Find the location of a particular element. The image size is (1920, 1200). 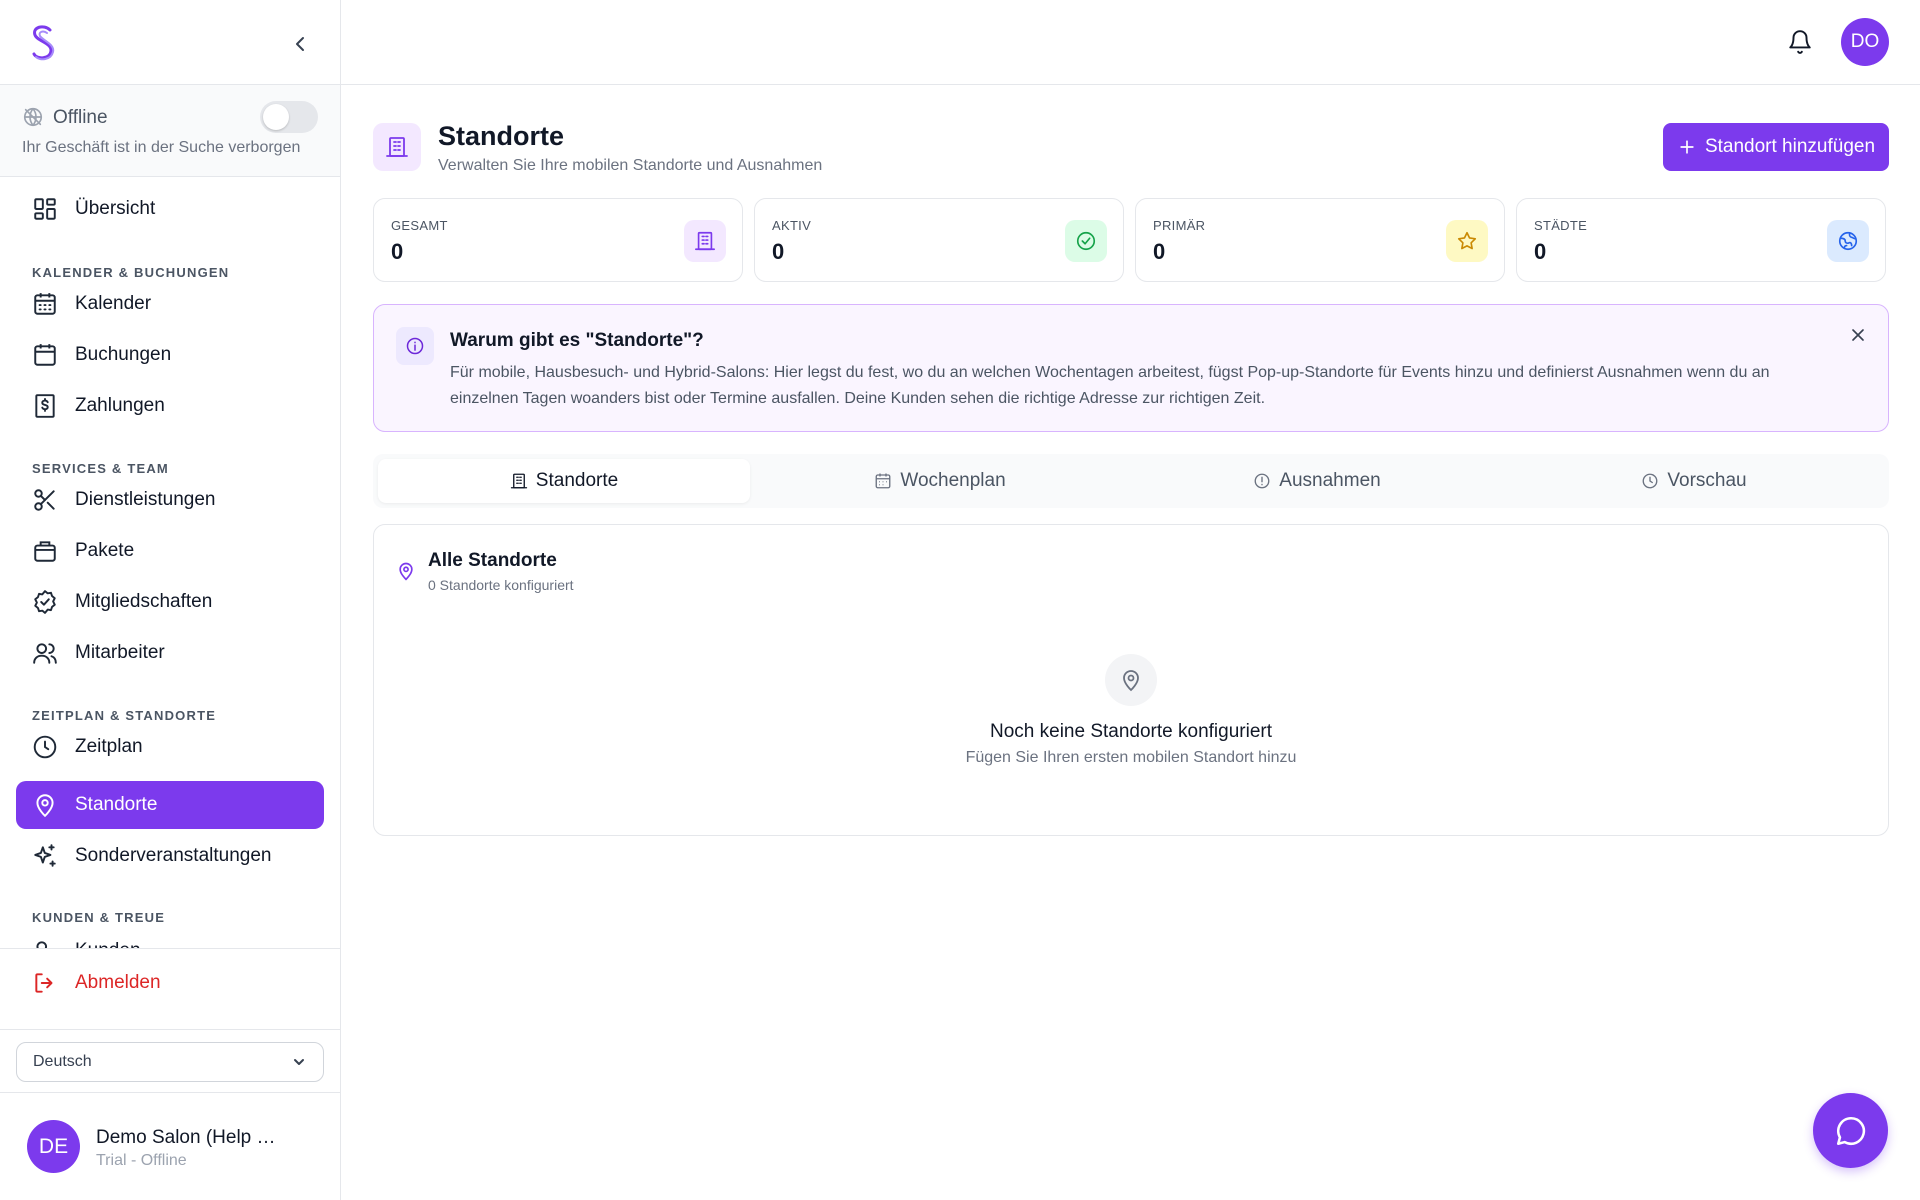

offline-subtitle: Ihr Geschäft ist in der Suche verborgen is located at coordinates (161, 147).